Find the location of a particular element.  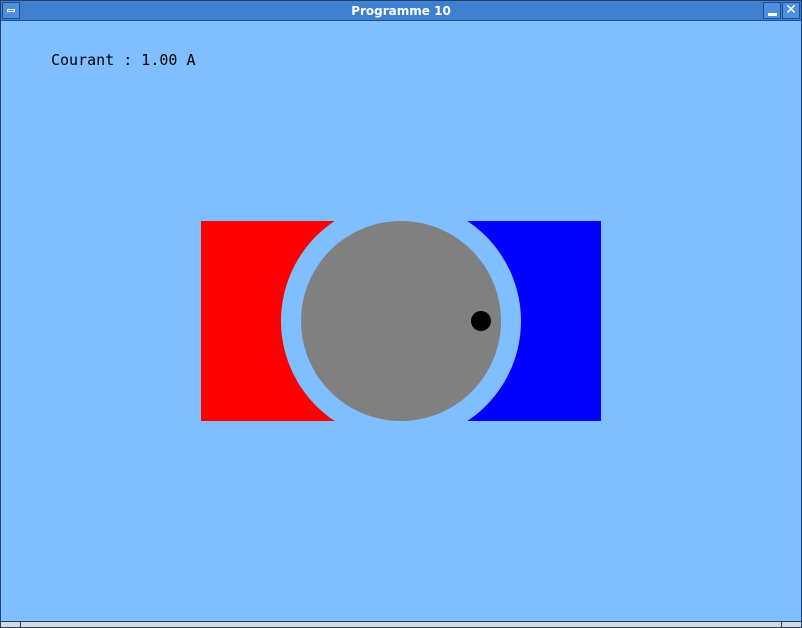

resize-notch-left is located at coordinates (20, 625).